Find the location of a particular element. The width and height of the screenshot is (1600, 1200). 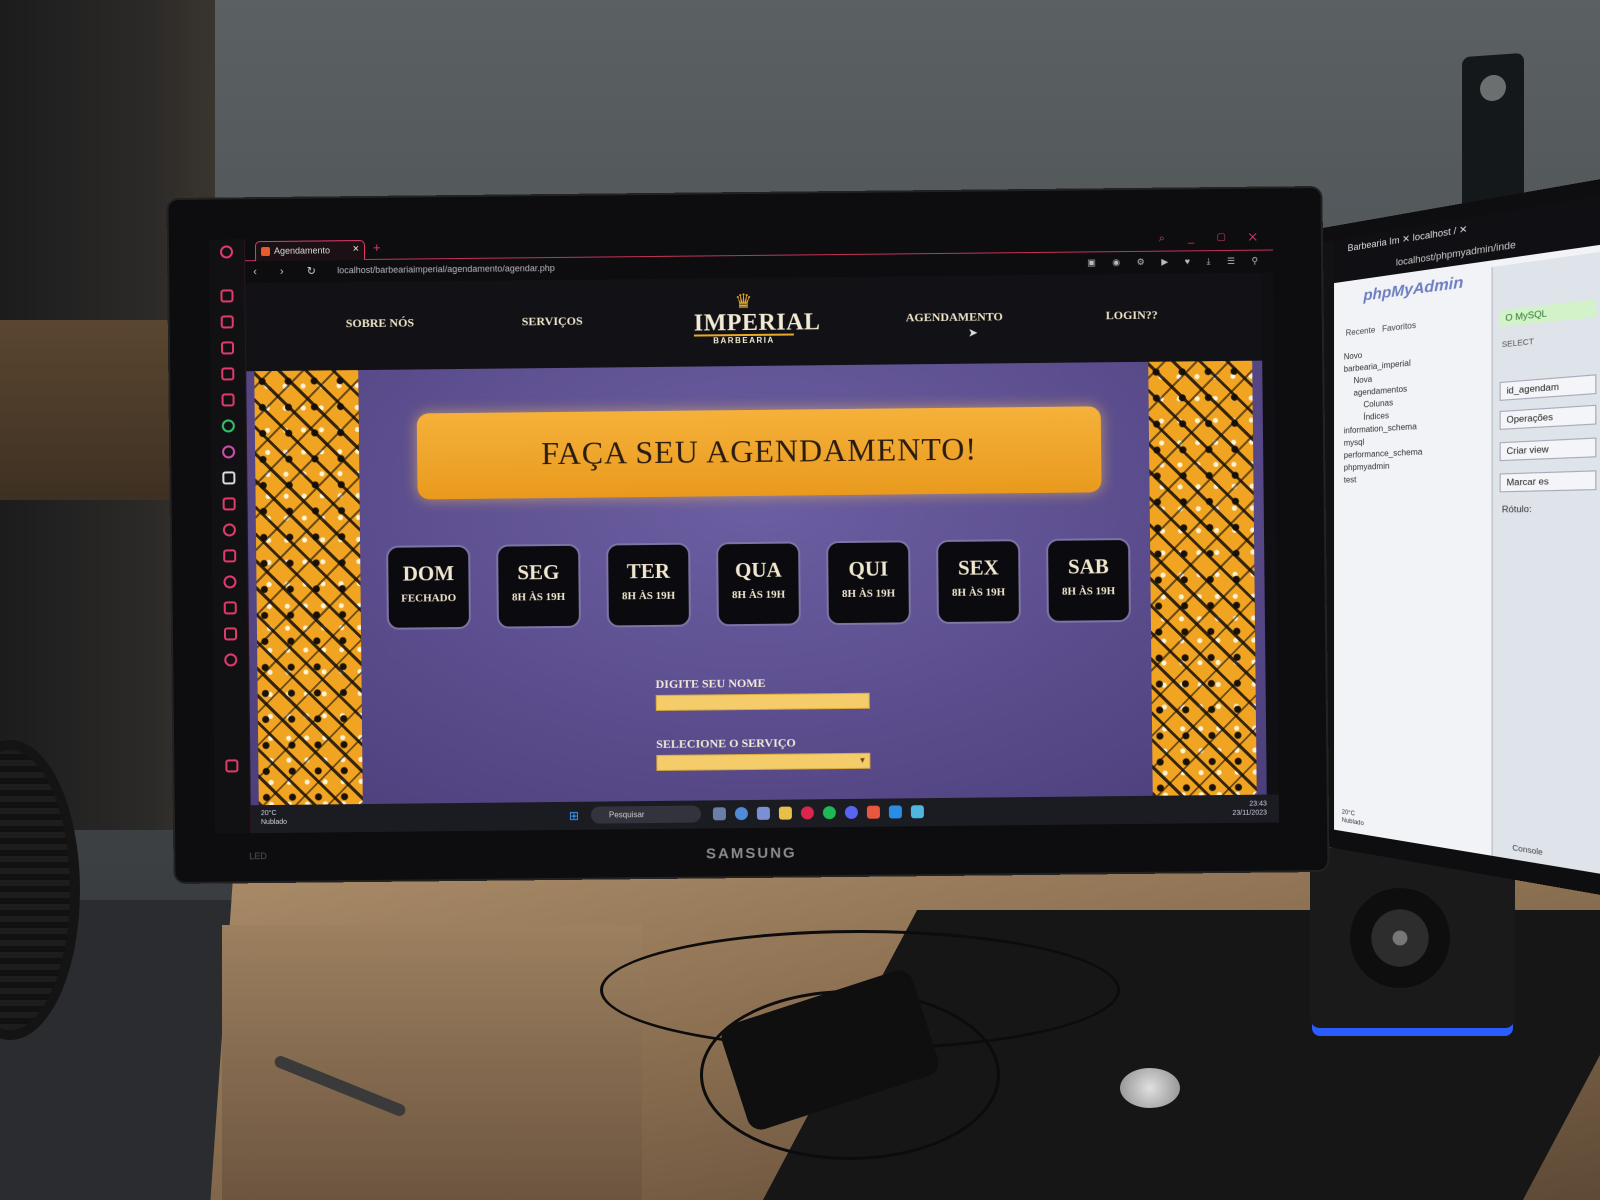

pma-create-view-button: Criar view is located at coordinates (1548, 449).